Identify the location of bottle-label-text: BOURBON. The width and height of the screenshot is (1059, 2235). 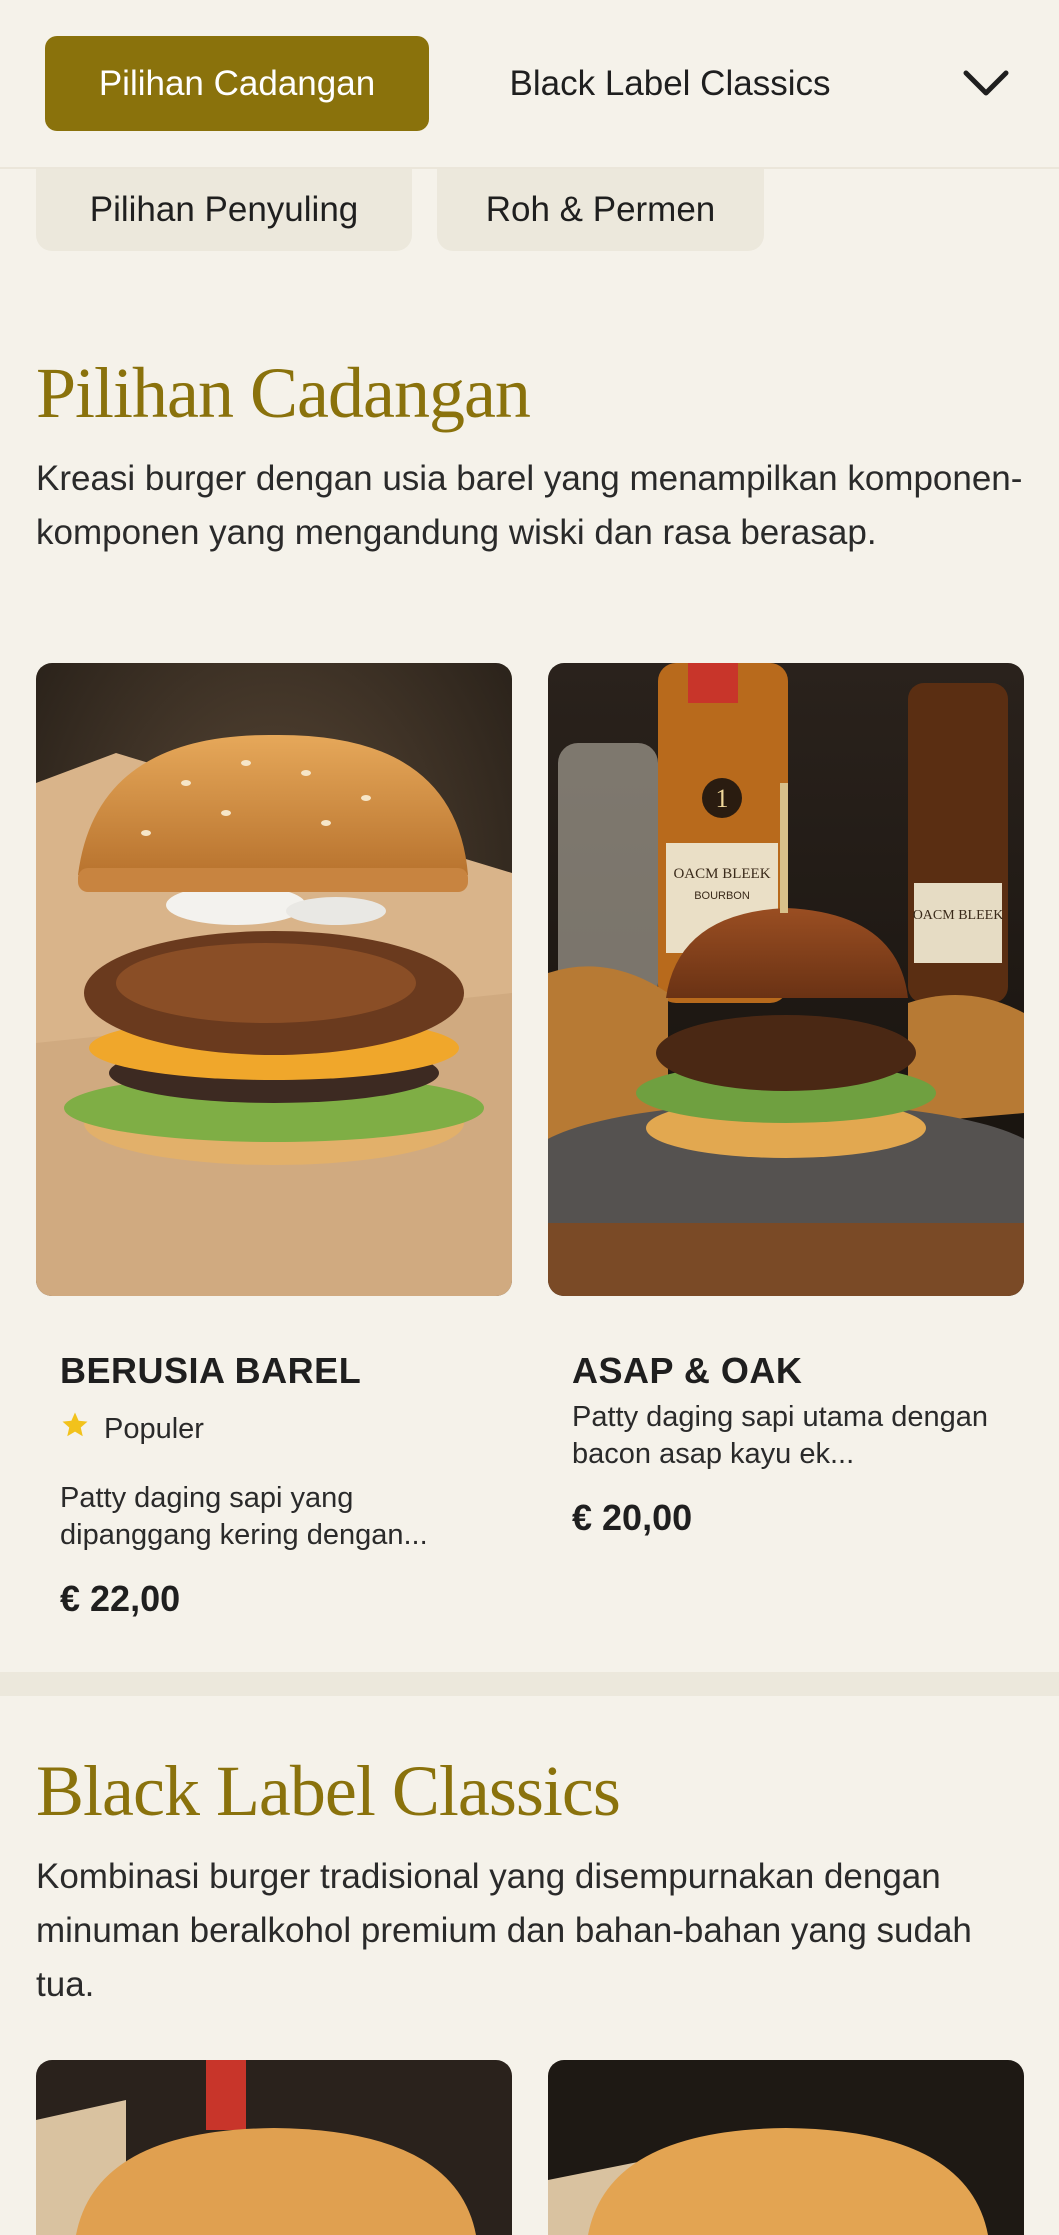
(722, 896).